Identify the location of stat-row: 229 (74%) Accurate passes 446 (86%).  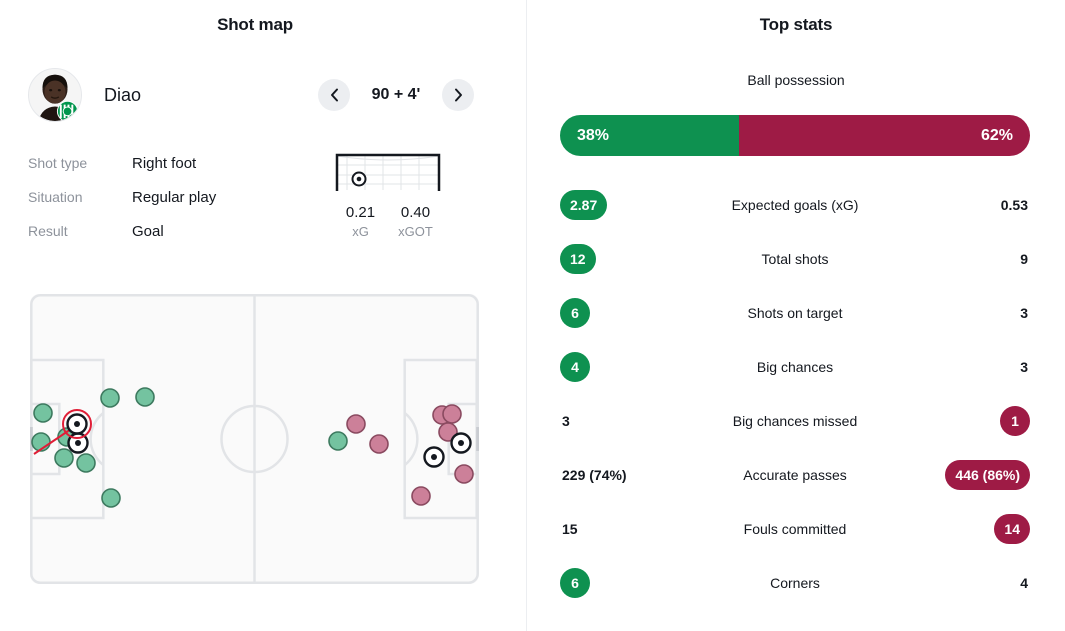
(795, 475).